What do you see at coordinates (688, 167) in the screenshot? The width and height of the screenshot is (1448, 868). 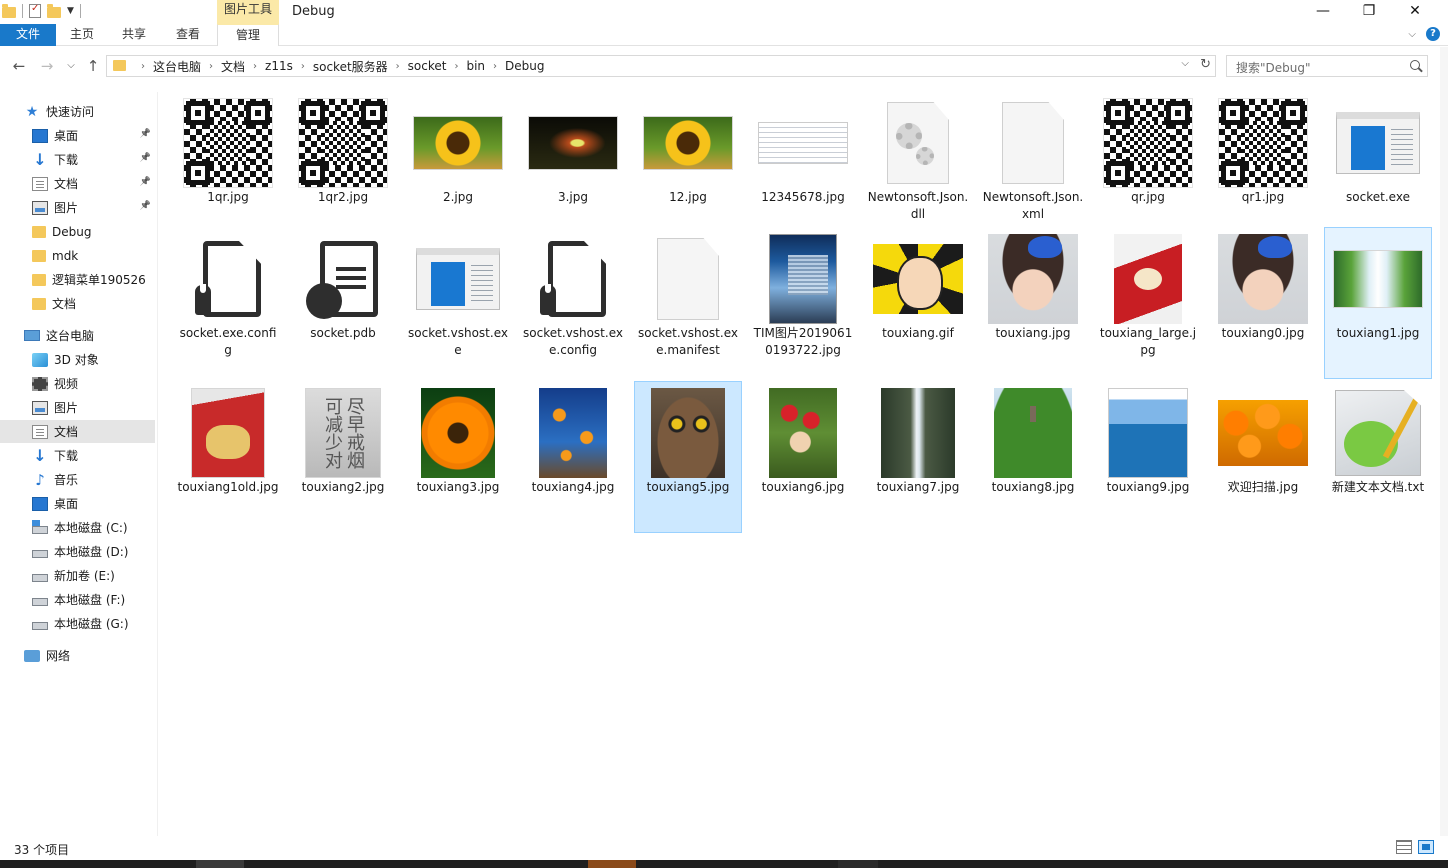 I see `file-item: 12.jpg` at bounding box center [688, 167].